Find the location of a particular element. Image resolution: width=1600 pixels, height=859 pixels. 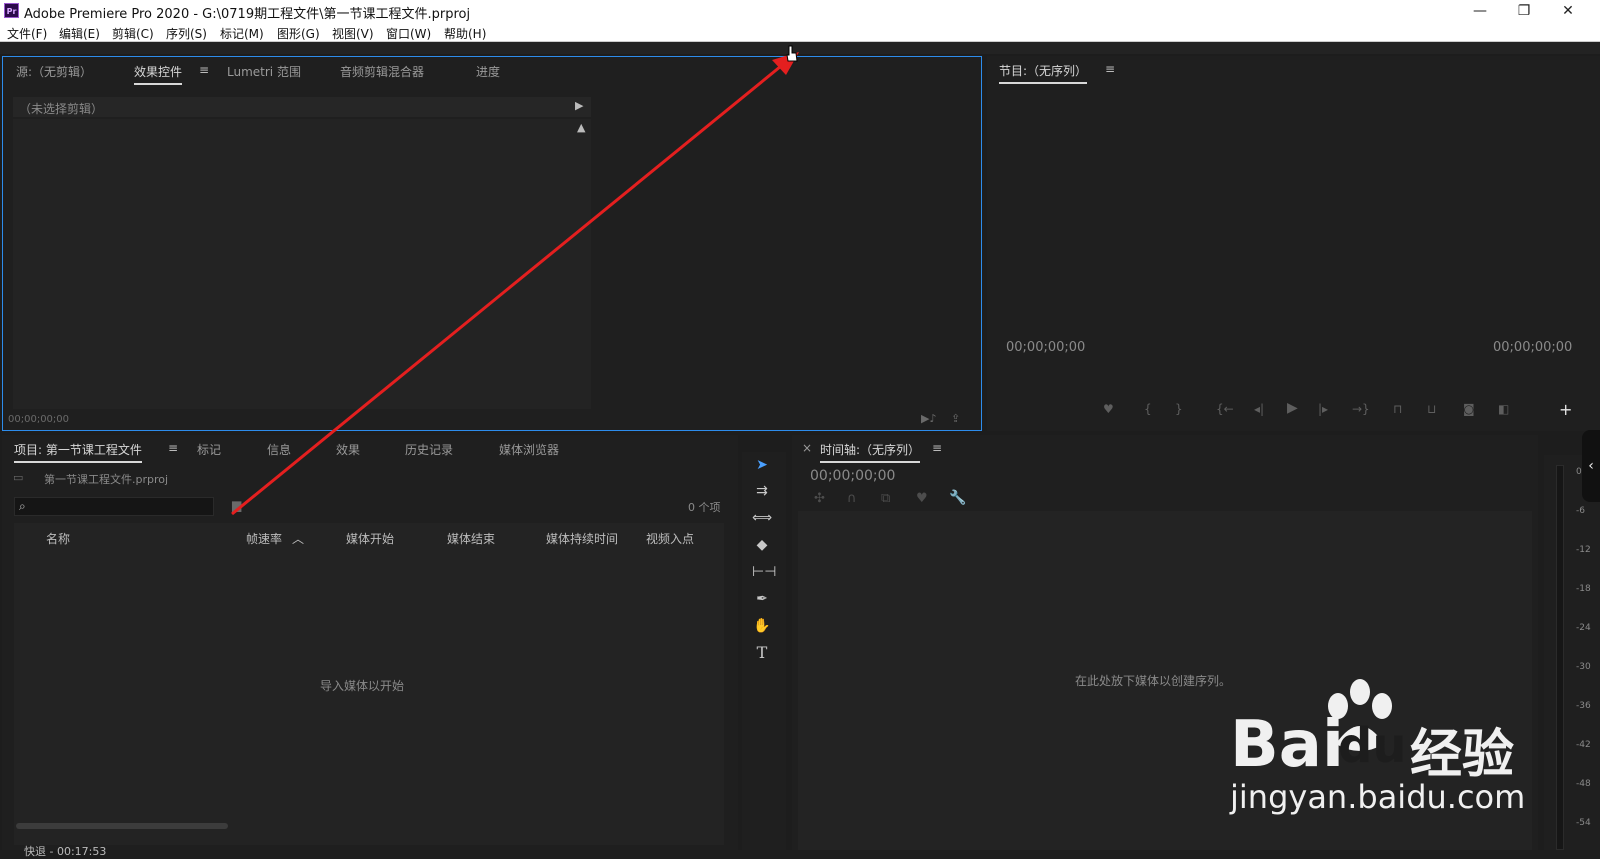

workspace-header is located at coordinates (800, 48).